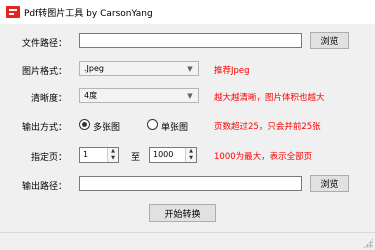 This screenshot has width=375, height=250. I want to click on page-to-value: 1000, so click(163, 154).